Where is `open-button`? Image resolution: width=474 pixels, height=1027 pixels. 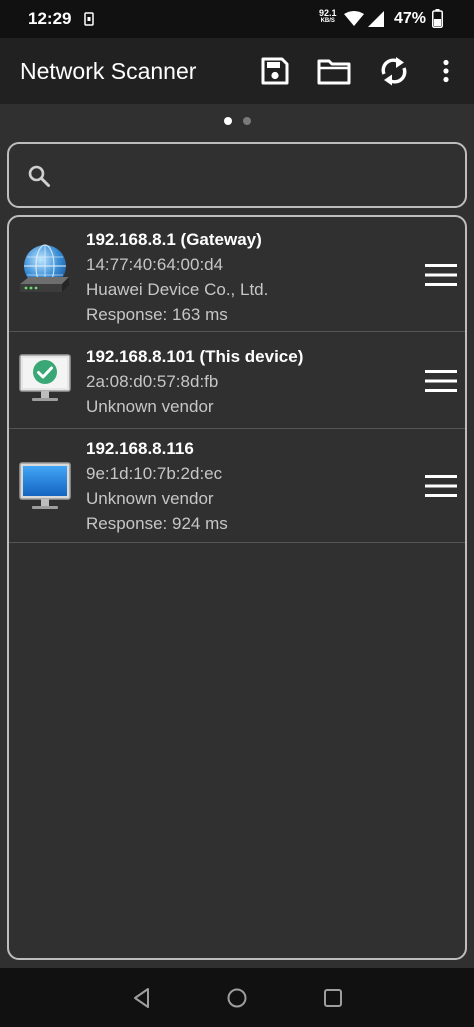 open-button is located at coordinates (334, 71).